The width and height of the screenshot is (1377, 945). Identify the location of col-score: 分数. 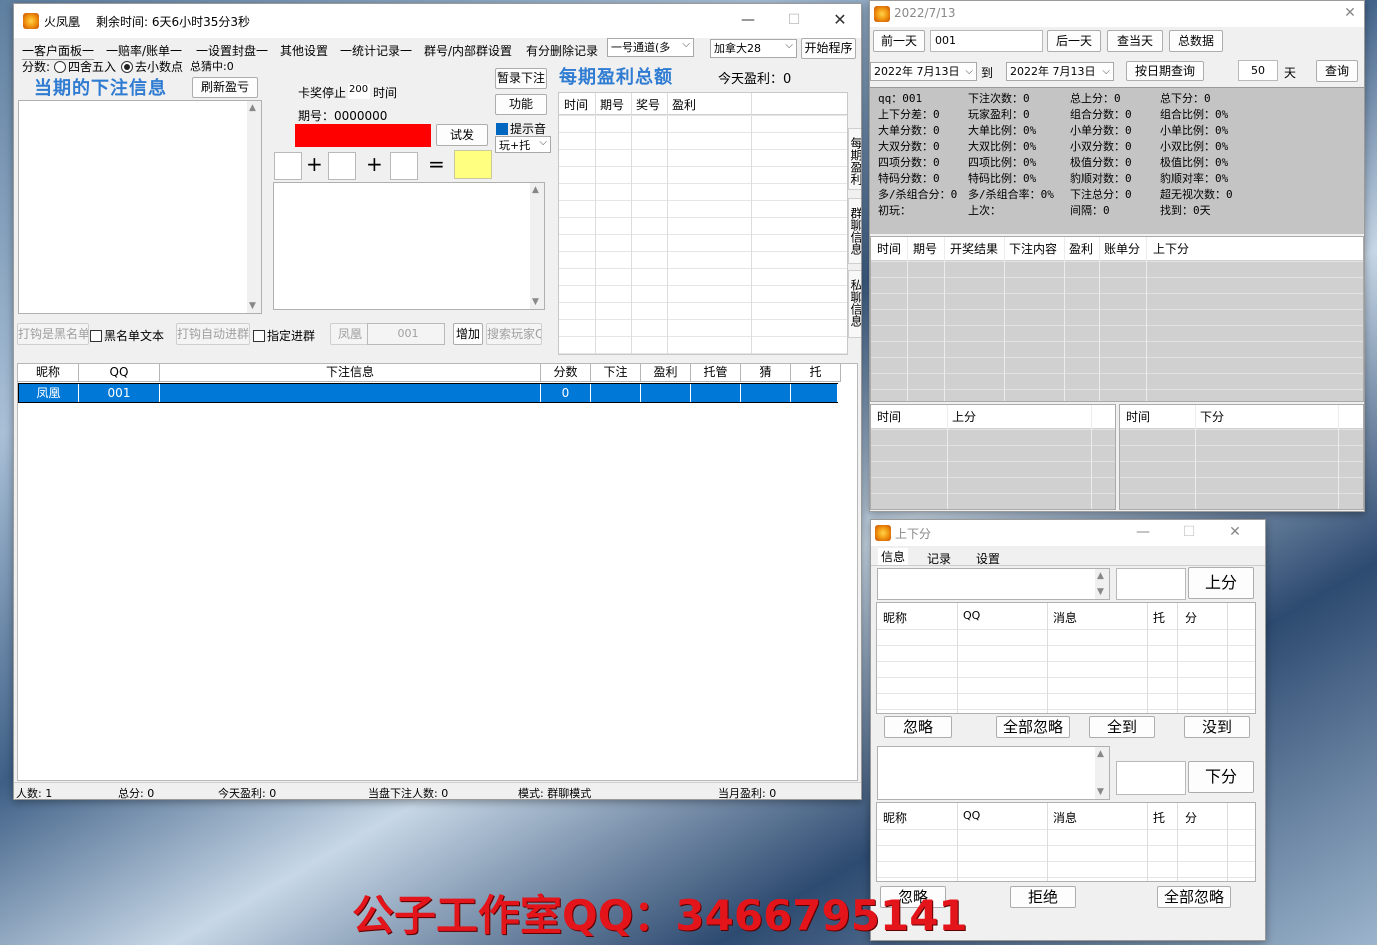
(566, 373).